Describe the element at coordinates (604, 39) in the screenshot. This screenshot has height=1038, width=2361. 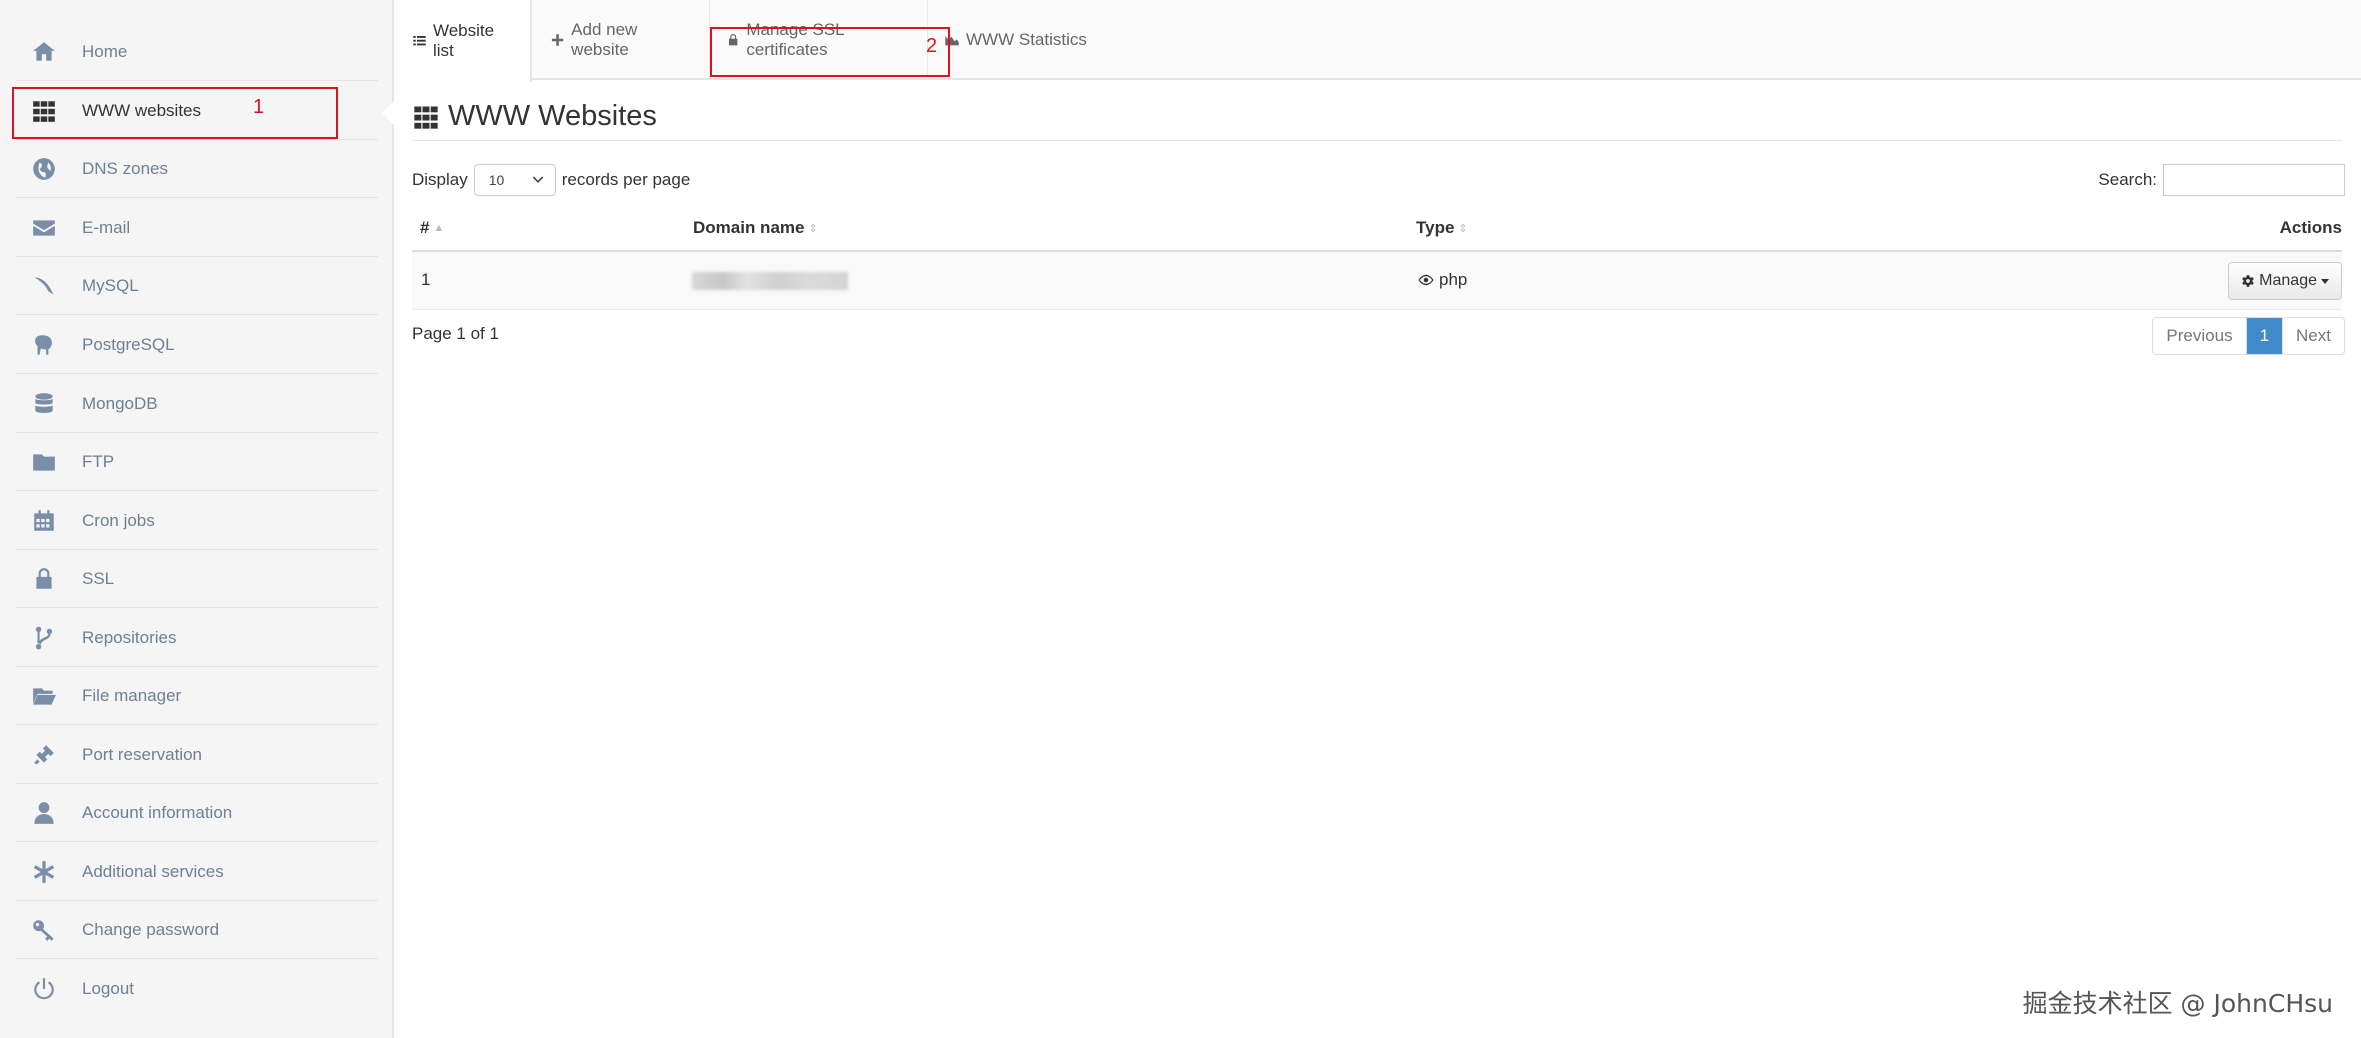
I see `tab-label: Add new website` at that location.